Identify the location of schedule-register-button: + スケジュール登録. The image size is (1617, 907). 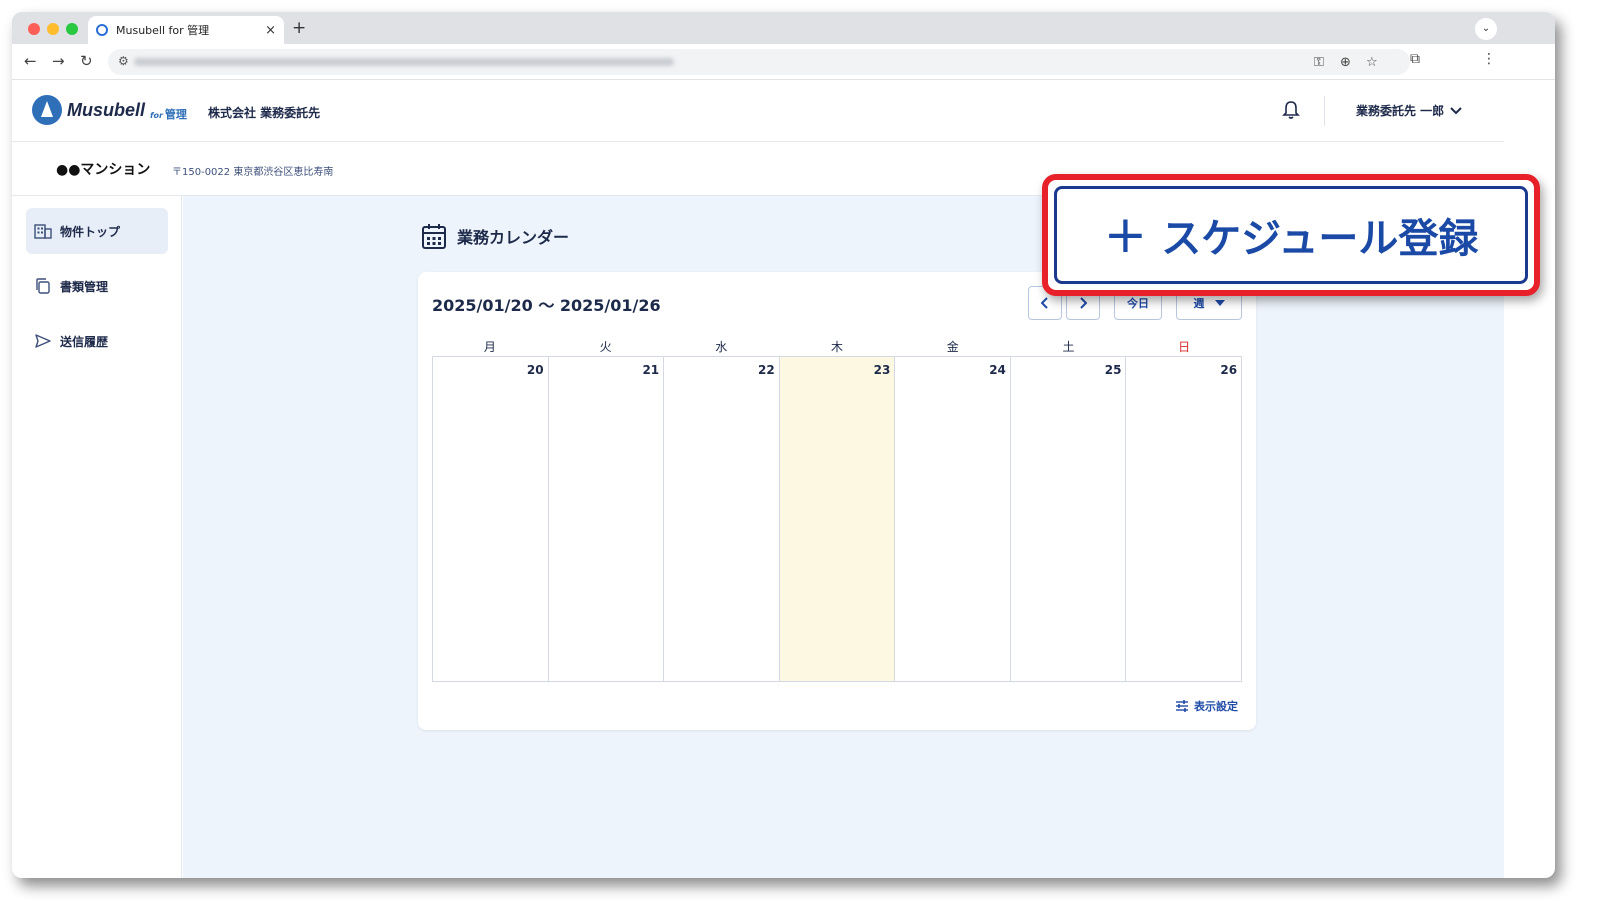
(1291, 235).